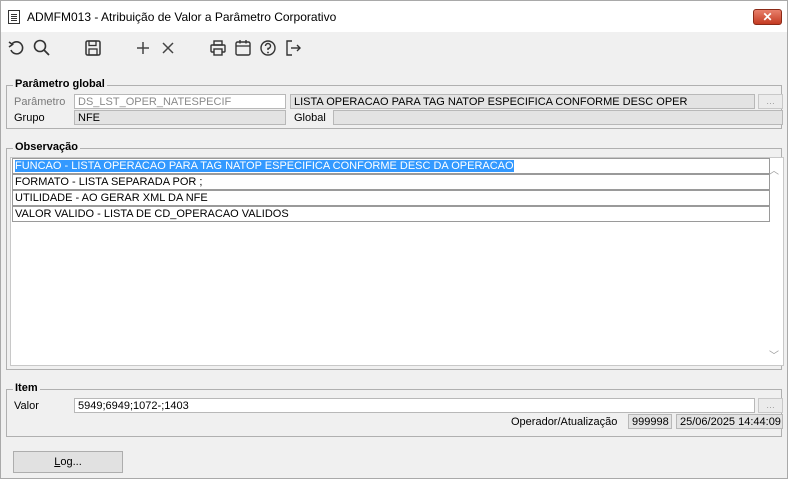 Image resolution: width=793 pixels, height=482 pixels. Describe the element at coordinates (180, 101) in the screenshot. I see `parametro-field: DS_LST_OPER_NATESPECIF` at that location.